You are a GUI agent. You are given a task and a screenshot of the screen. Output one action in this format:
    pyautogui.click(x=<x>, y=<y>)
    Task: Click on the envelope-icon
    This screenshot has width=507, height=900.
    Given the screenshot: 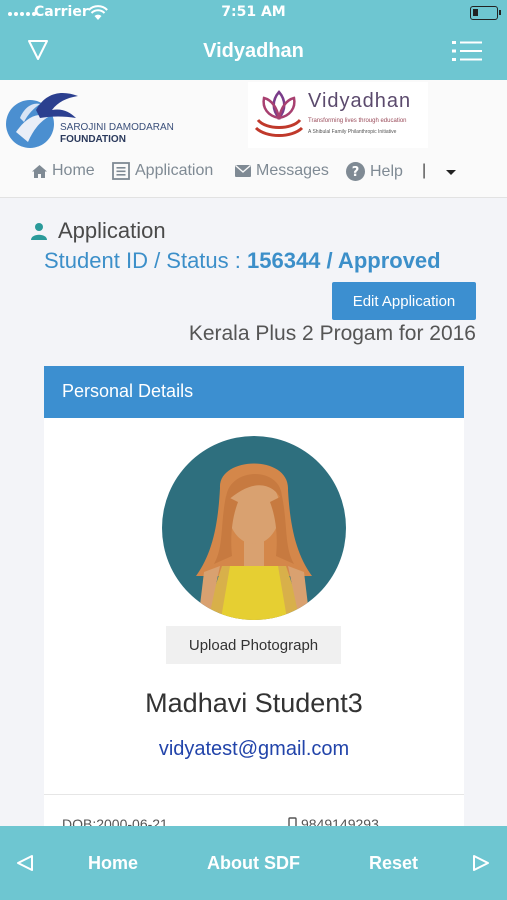 What is the action you would take?
    pyautogui.click(x=243, y=171)
    